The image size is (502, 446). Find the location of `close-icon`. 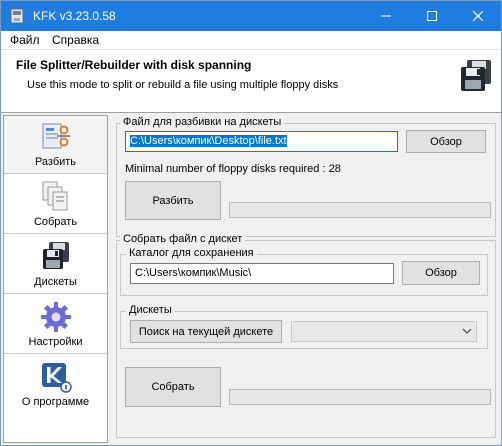

close-icon is located at coordinates (478, 16).